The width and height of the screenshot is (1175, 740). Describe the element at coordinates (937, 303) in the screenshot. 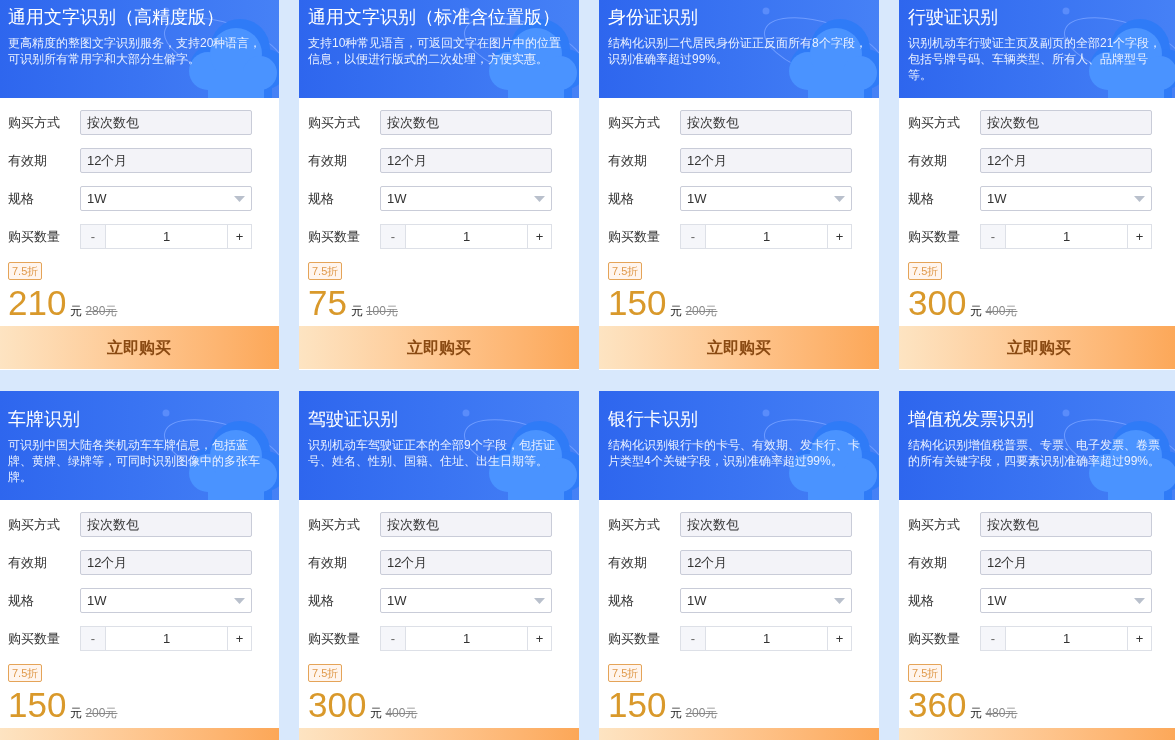

I see `price-amount: 300` at that location.